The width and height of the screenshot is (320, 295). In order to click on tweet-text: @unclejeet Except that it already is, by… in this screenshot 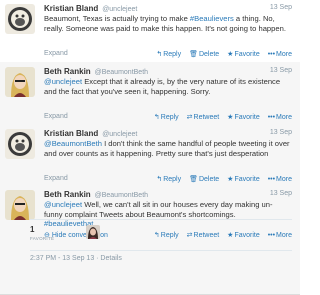, I will do `click(167, 86)`.